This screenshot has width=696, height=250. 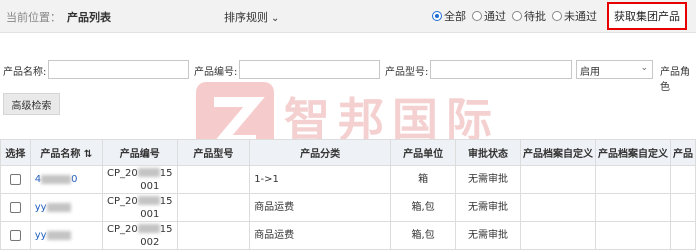 What do you see at coordinates (139, 152) in the screenshot?
I see `col-product-code: 产品编号` at bounding box center [139, 152].